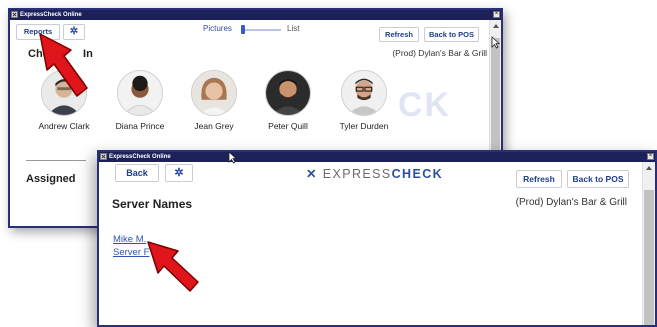 Image resolution: width=657 pixels, height=327 pixels. I want to click on list-label: List, so click(293, 28).